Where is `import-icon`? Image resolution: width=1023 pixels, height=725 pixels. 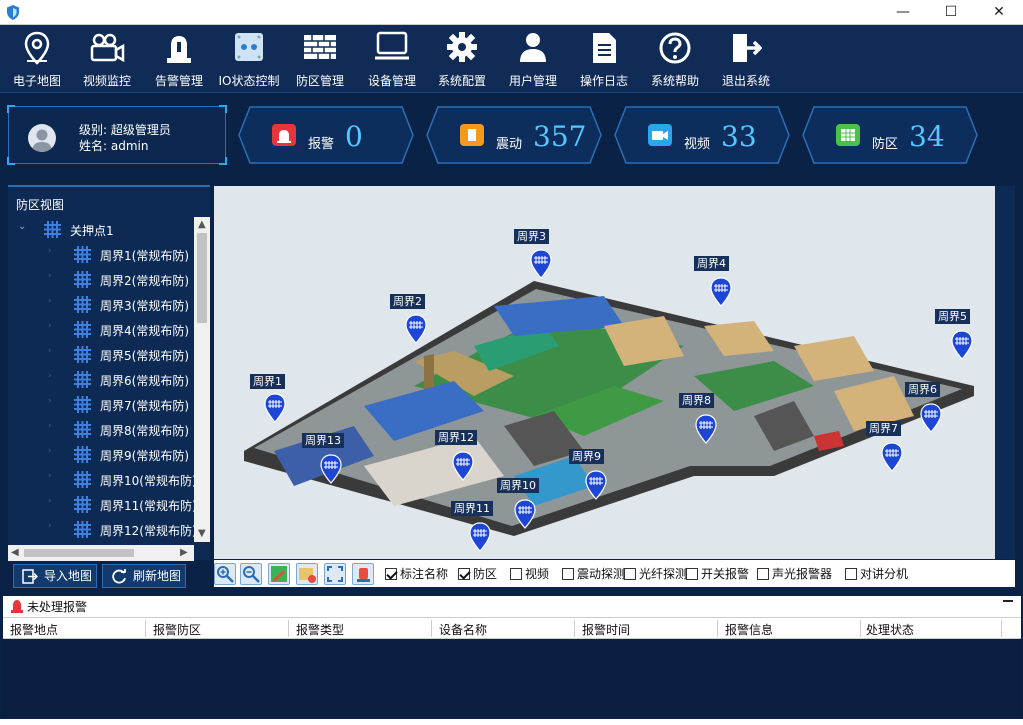
import-icon is located at coordinates (30, 576).